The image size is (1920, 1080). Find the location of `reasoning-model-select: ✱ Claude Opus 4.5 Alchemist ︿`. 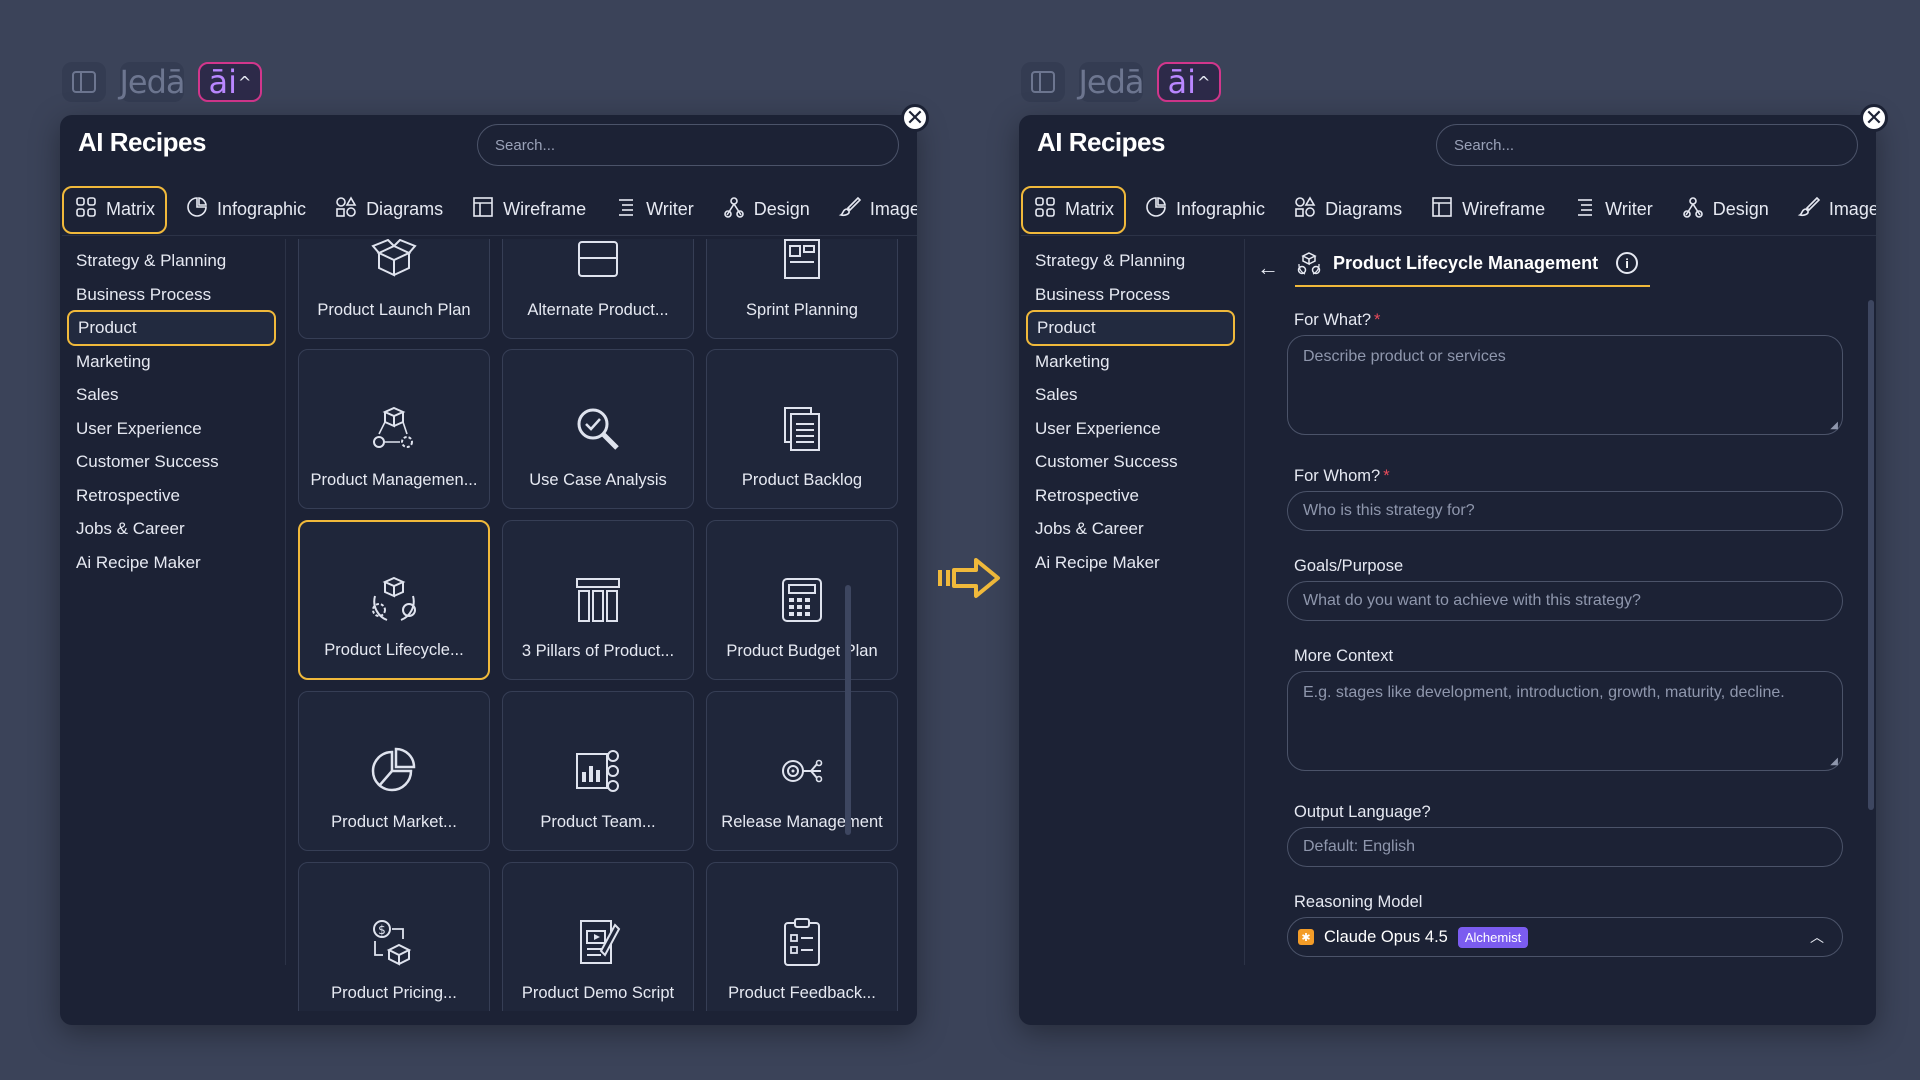

reasoning-model-select: ✱ Claude Opus 4.5 Alchemist ︿ is located at coordinates (1565, 937).